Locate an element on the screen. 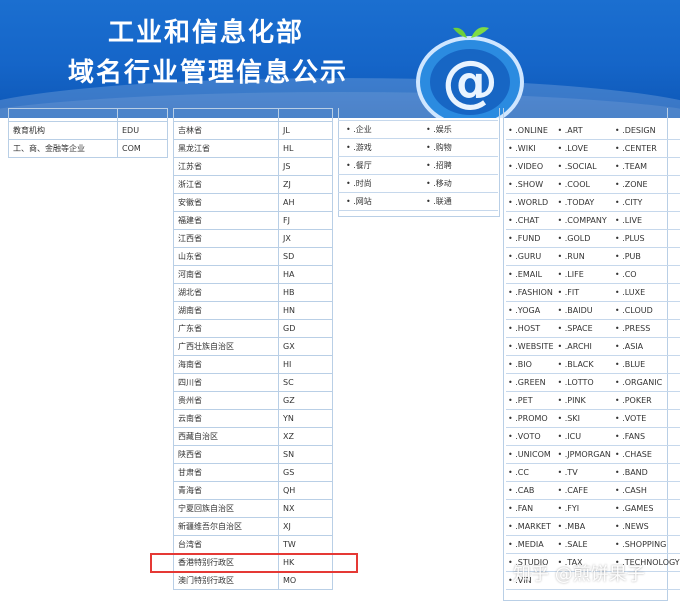 This screenshot has height=601, width=680. domain-cell: • .EMAIL is located at coordinates (531, 274).